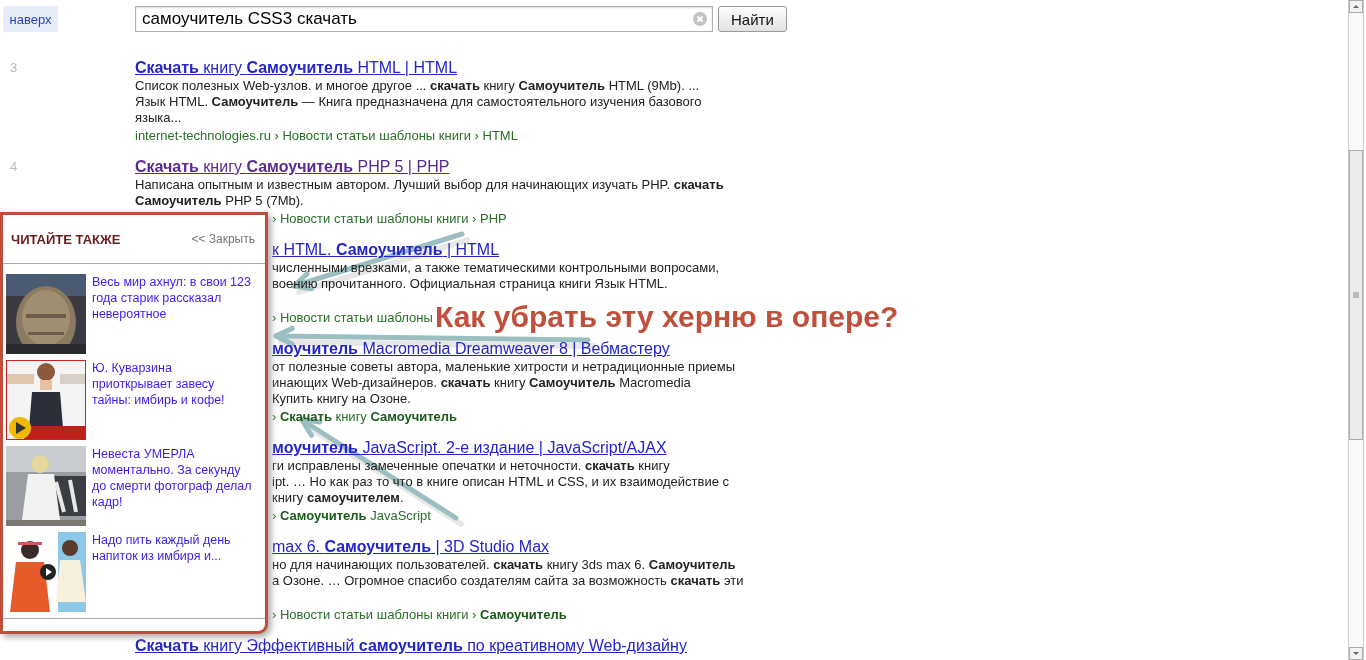 This screenshot has width=1366, height=660. Describe the element at coordinates (326, 135) in the screenshot. I see `result-url: internet-technologies.ru › Новости статьи шаблоны книги › HTML` at that location.